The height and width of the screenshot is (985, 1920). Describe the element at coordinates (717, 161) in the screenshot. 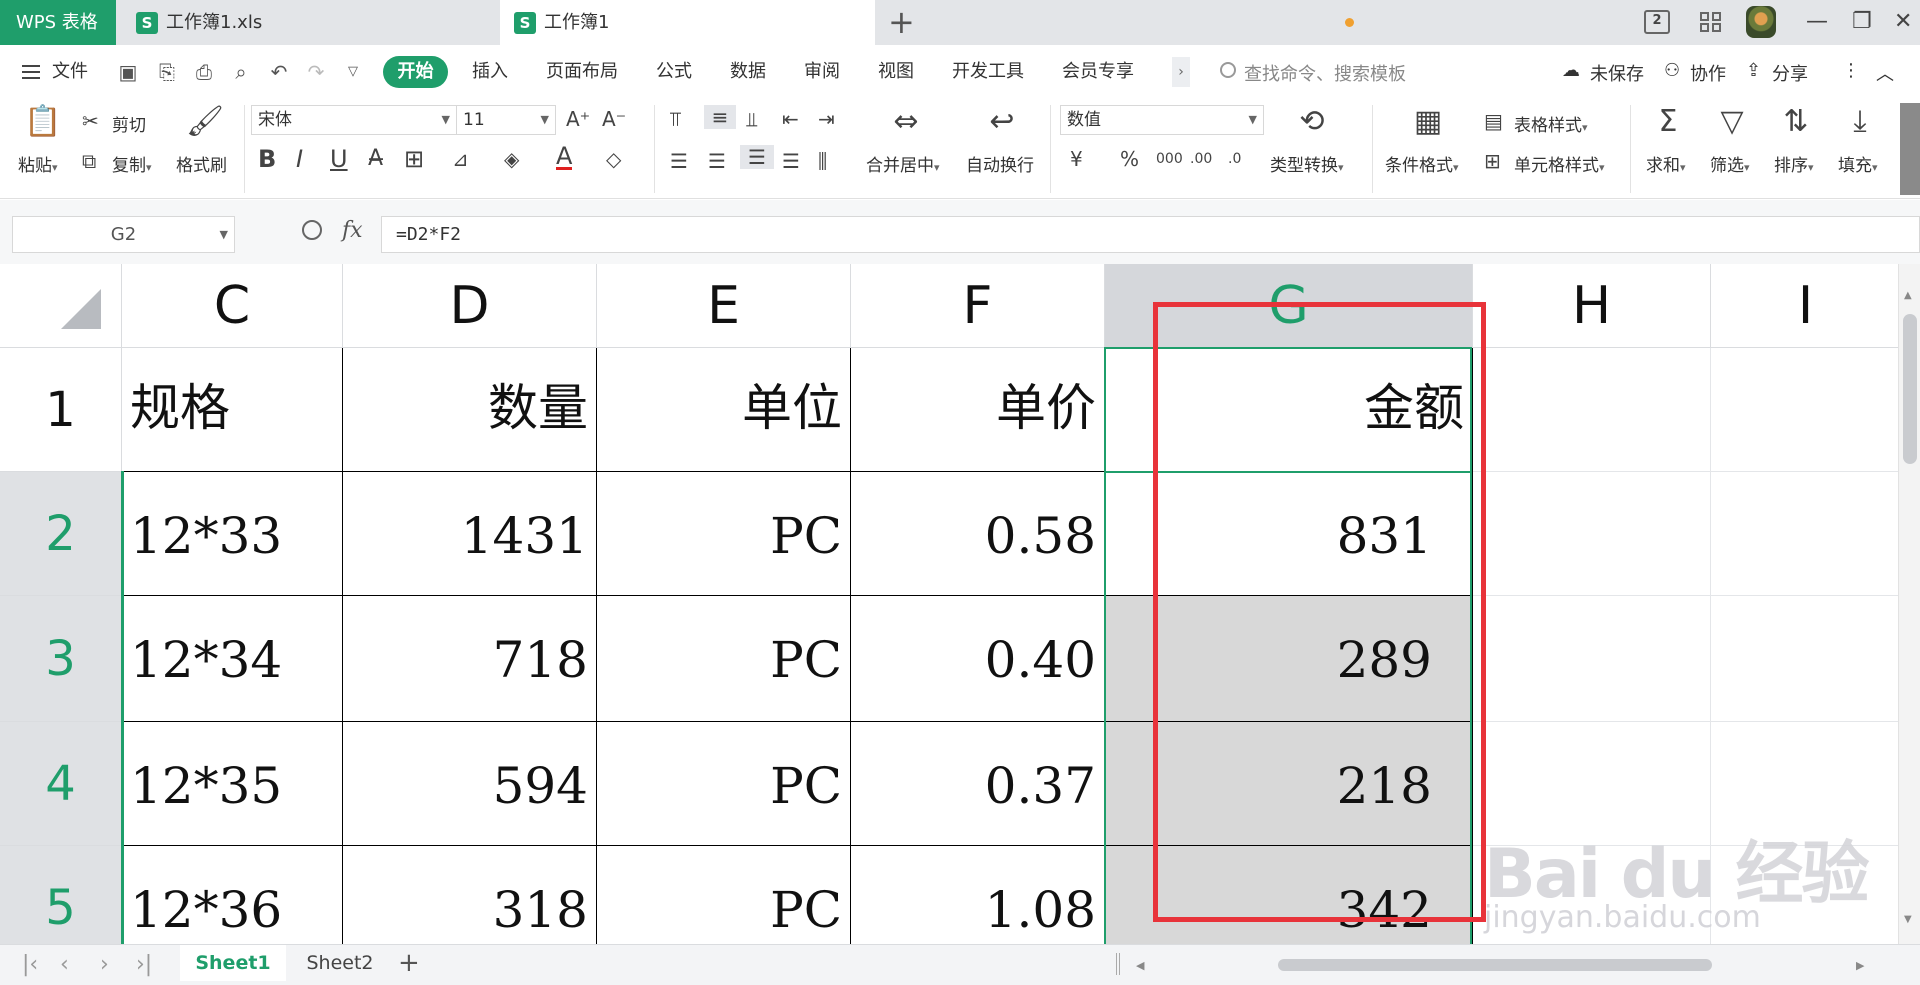

I see `align-center-icon: ☰` at that location.